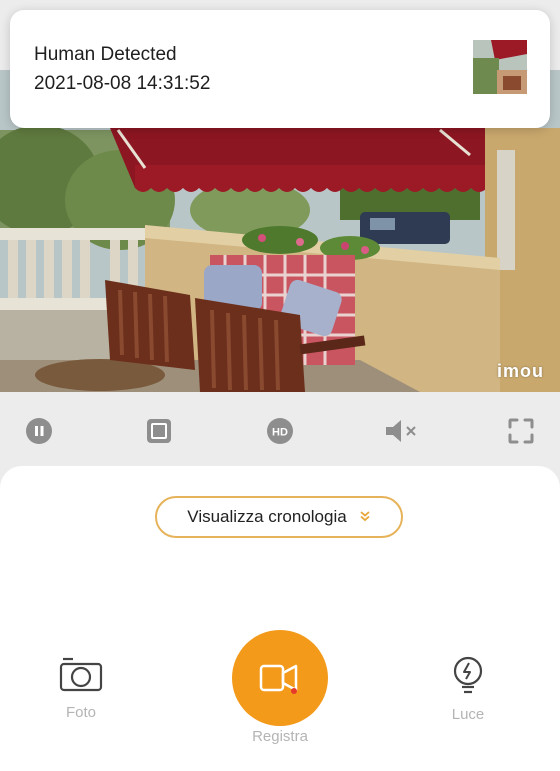 The width and height of the screenshot is (560, 771). I want to click on view-history-button: Visualizza cronologia, so click(279, 517).